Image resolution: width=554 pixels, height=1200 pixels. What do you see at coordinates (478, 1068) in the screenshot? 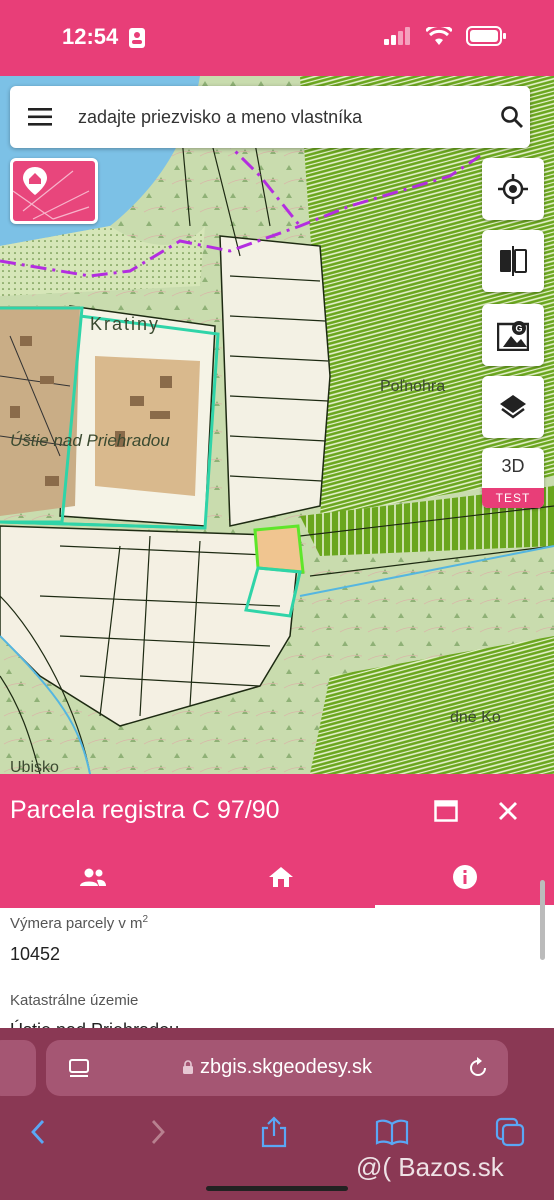
I see `reload-icon` at bounding box center [478, 1068].